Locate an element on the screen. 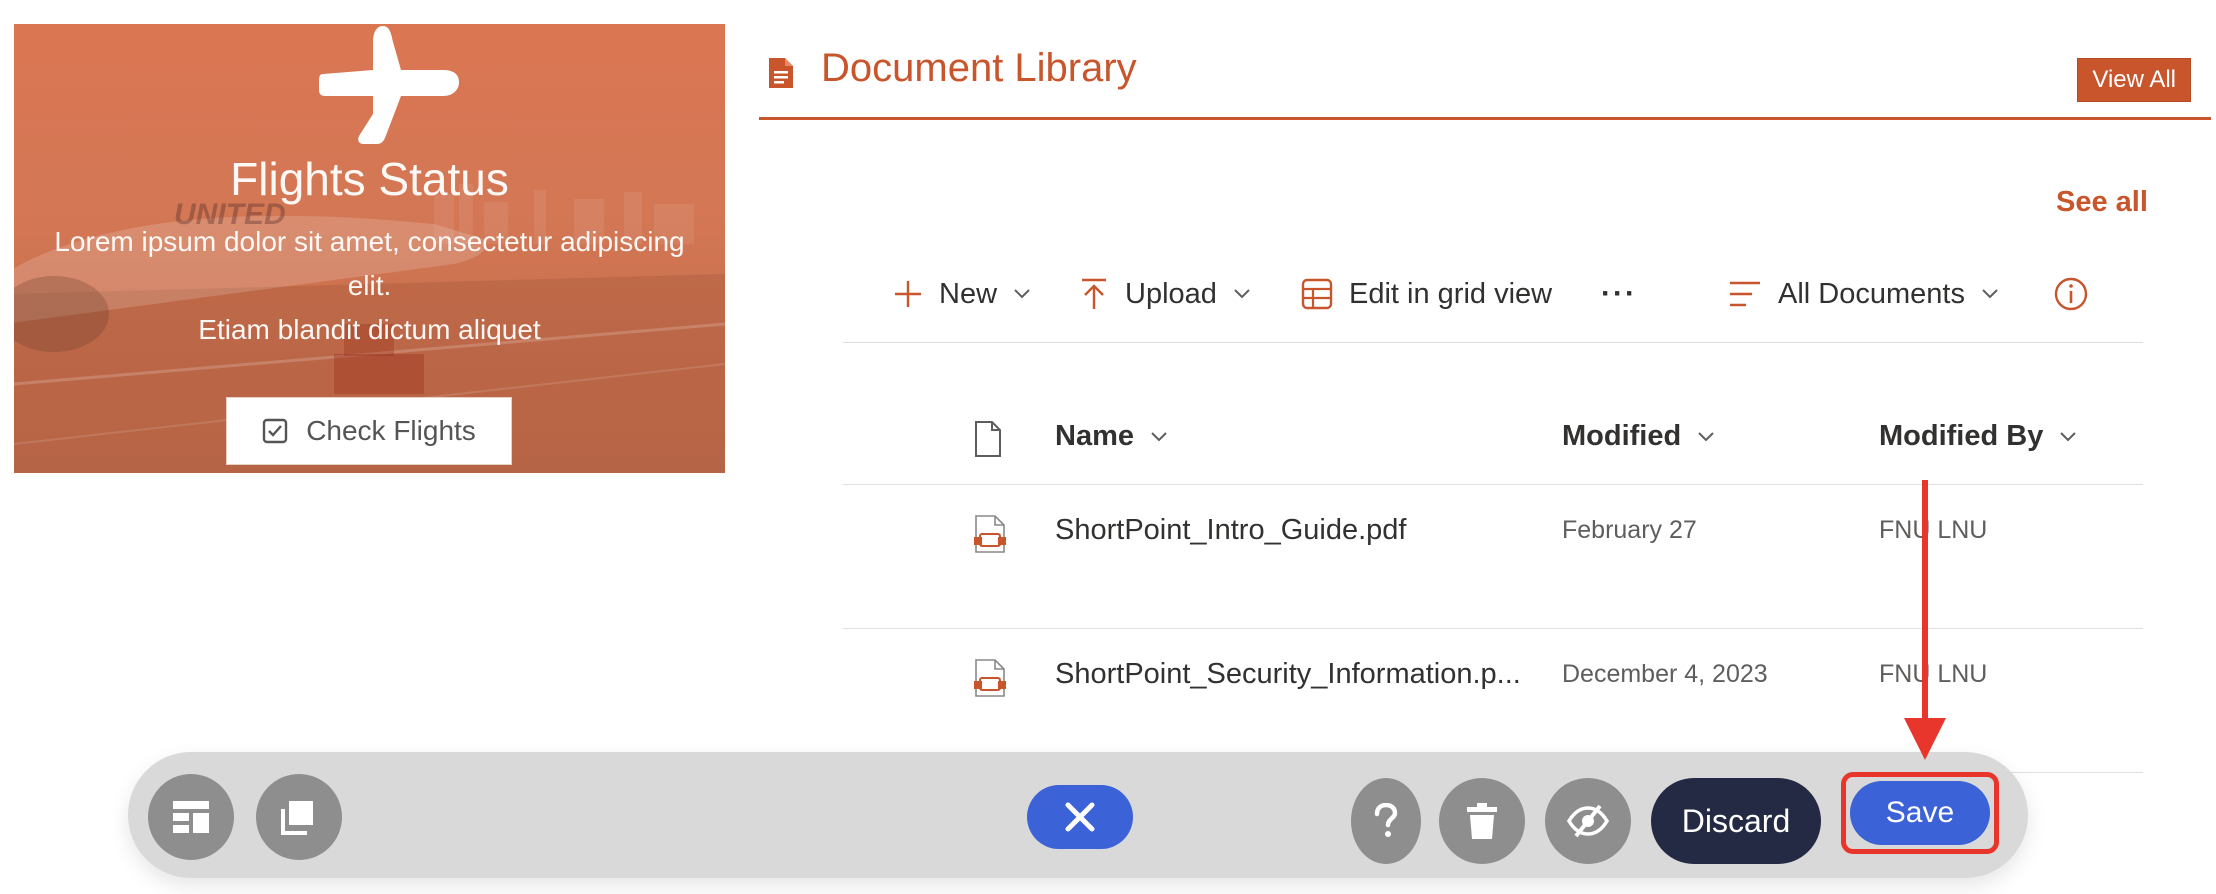 The image size is (2216, 894). document-list-header: Name Modified Modified By is located at coordinates (1493, 442).